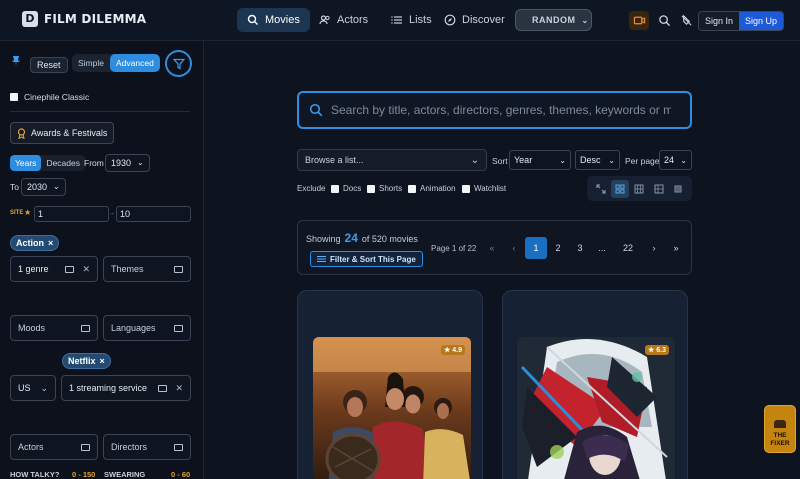 Image resolution: width=800 pixels, height=479 pixels. I want to click on movie-card: ★ 4.9, so click(390, 384).